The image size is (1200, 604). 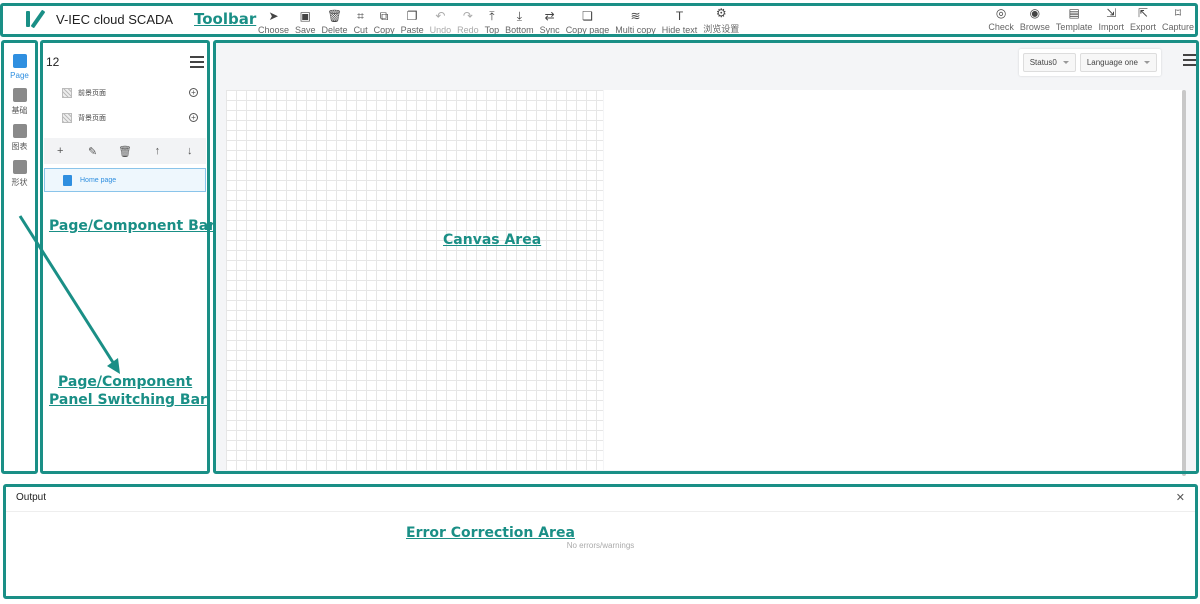 I want to click on sync-icon: ⇄, so click(x=549, y=16).